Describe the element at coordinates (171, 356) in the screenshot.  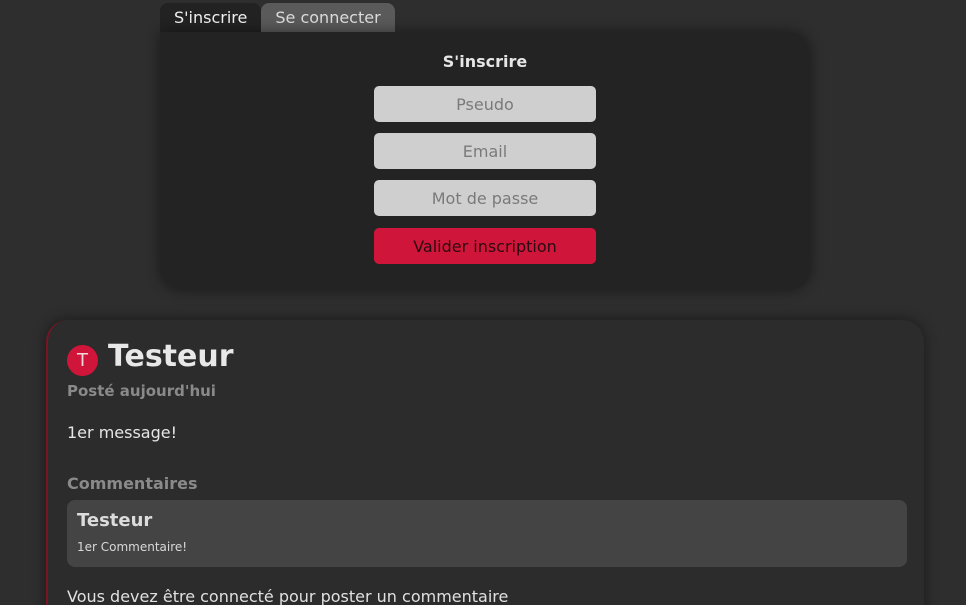
I see `post-author: Testeur` at that location.